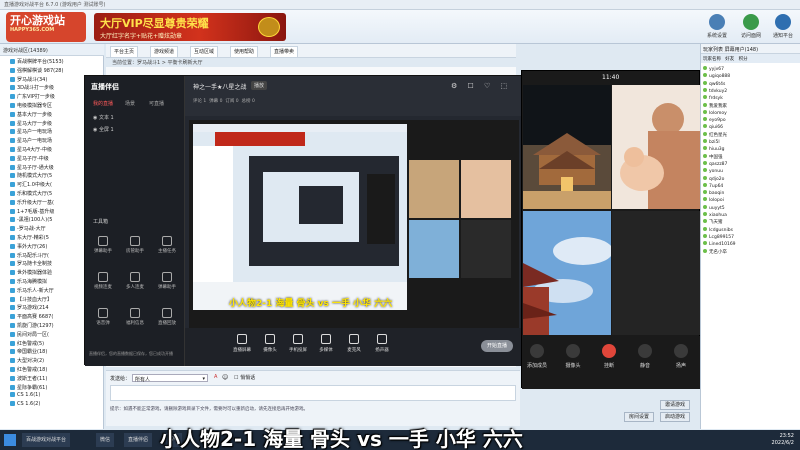 Image resolution: width=800 pixels, height=450 pixels. What do you see at coordinates (782, 36) in the screenshot?
I see `notify-label: 通知平台` at bounding box center [782, 36].